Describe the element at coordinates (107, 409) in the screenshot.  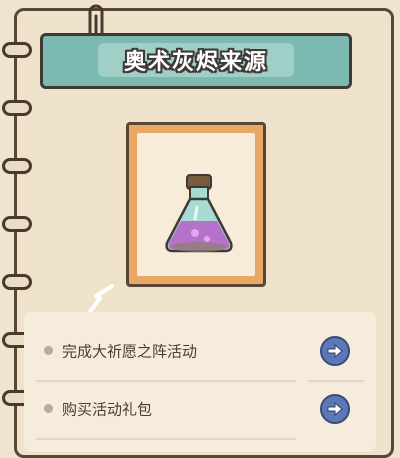
I see `source-label: 购买活动礼包` at that location.